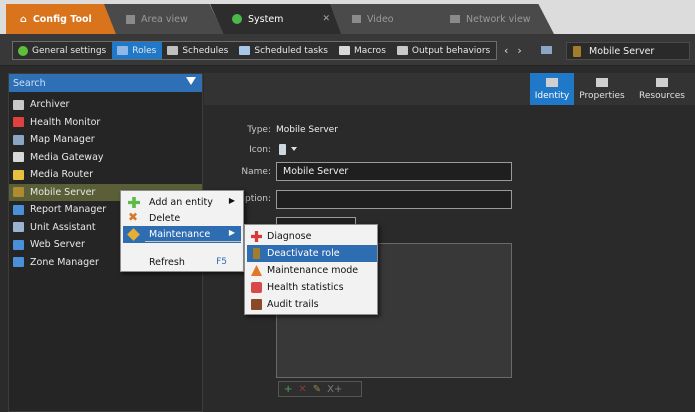 The height and width of the screenshot is (412, 695). Describe the element at coordinates (291, 50) in the screenshot. I see `button-label: Scheduled tasks` at that location.